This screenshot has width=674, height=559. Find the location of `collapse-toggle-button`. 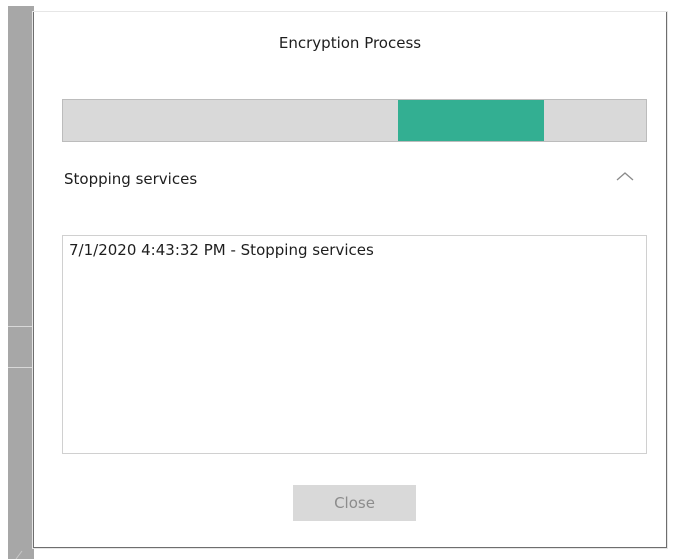

collapse-toggle-button is located at coordinates (625, 176).